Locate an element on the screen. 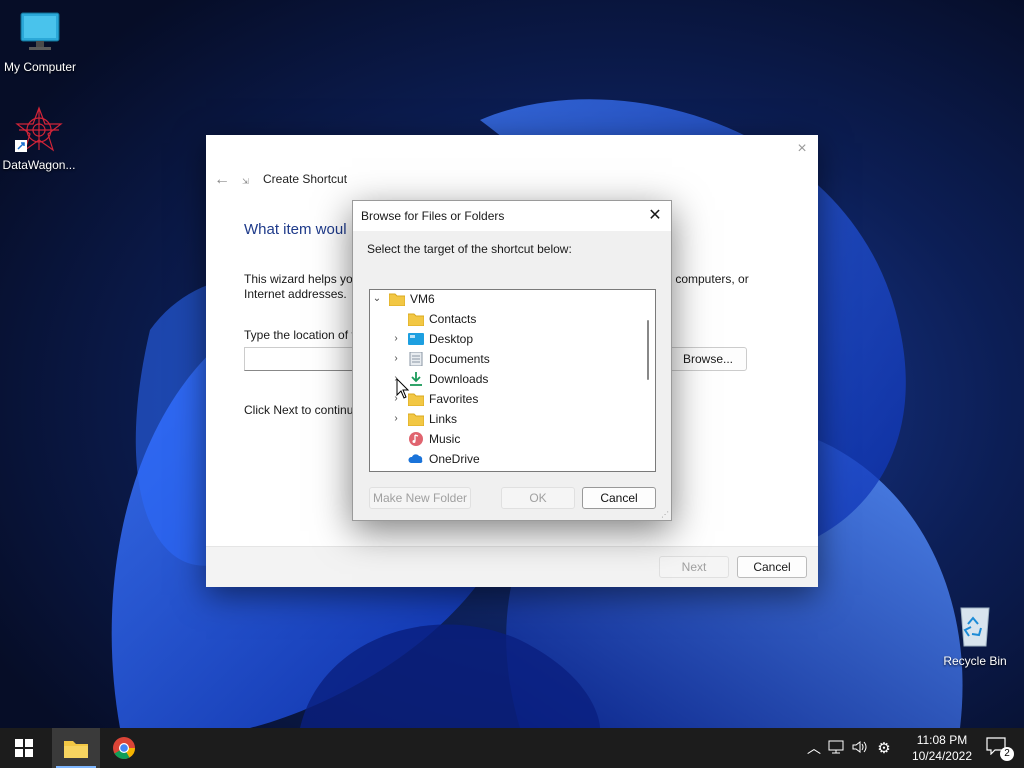 This screenshot has height=768, width=1024. desktop-folder-icon is located at coordinates (416, 339).